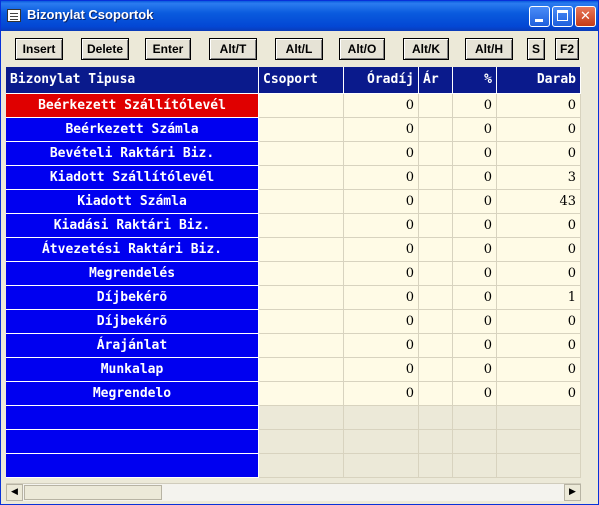  I want to click on row-type-name: Kiadott Számla, so click(132, 202).